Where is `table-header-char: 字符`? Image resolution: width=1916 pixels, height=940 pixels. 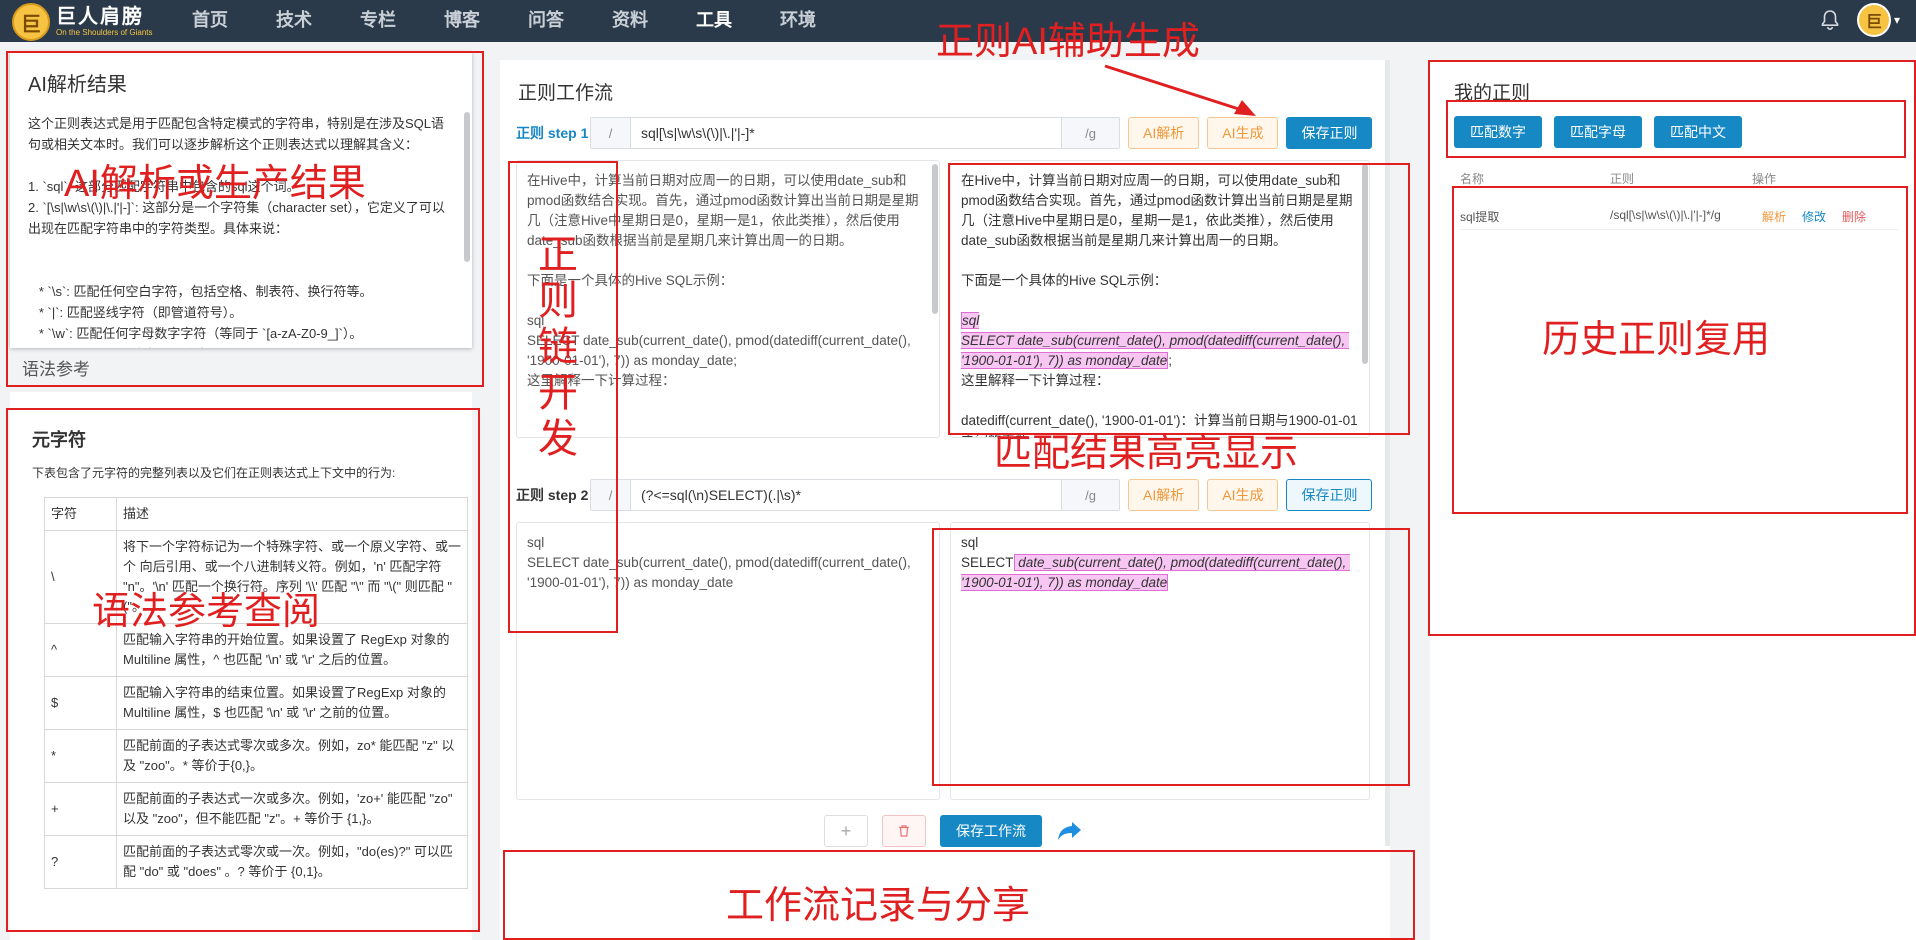 table-header-char: 字符 is located at coordinates (80, 514).